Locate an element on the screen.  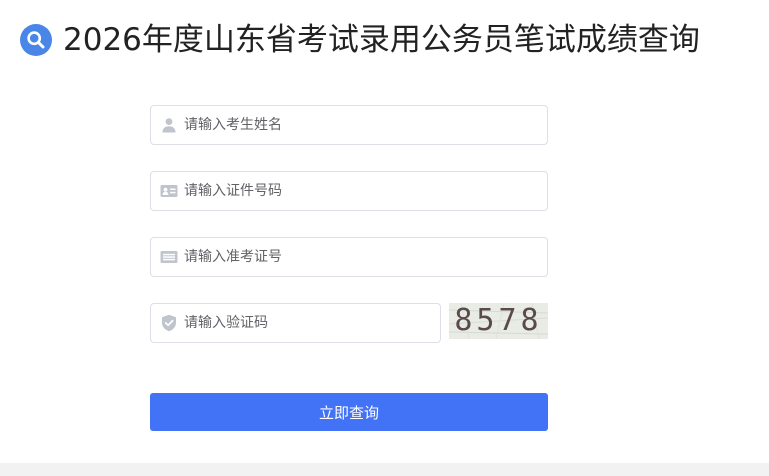
id-number-input is located at coordinates (365, 191).